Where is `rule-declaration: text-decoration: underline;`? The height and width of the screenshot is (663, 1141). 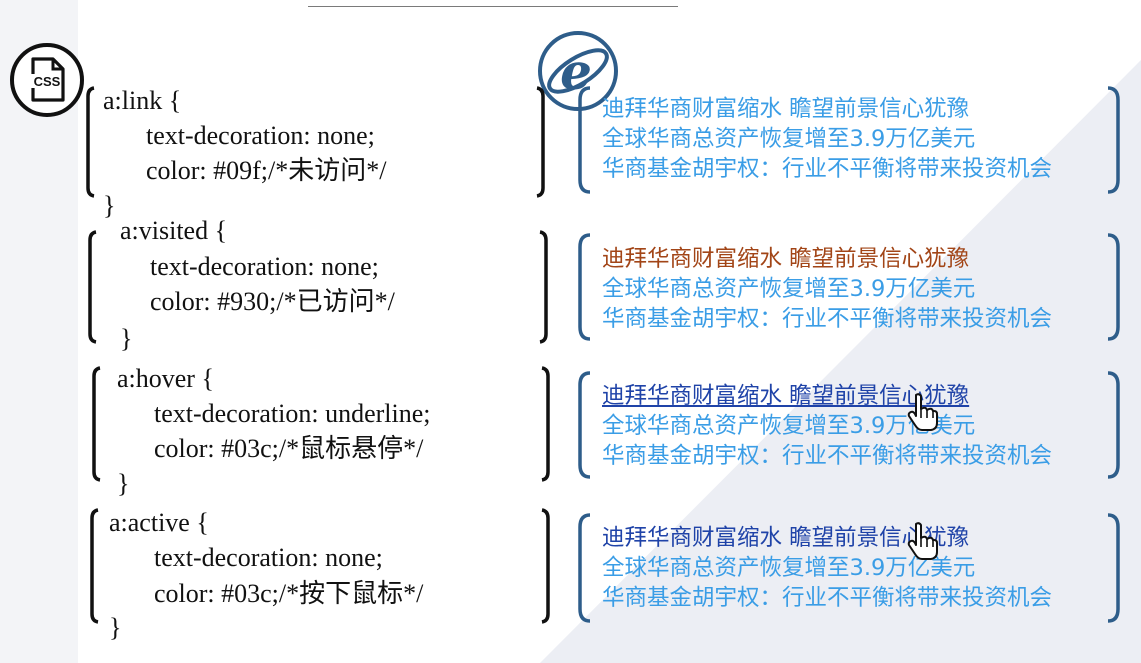
rule-declaration: text-decoration: underline; is located at coordinates (292, 413).